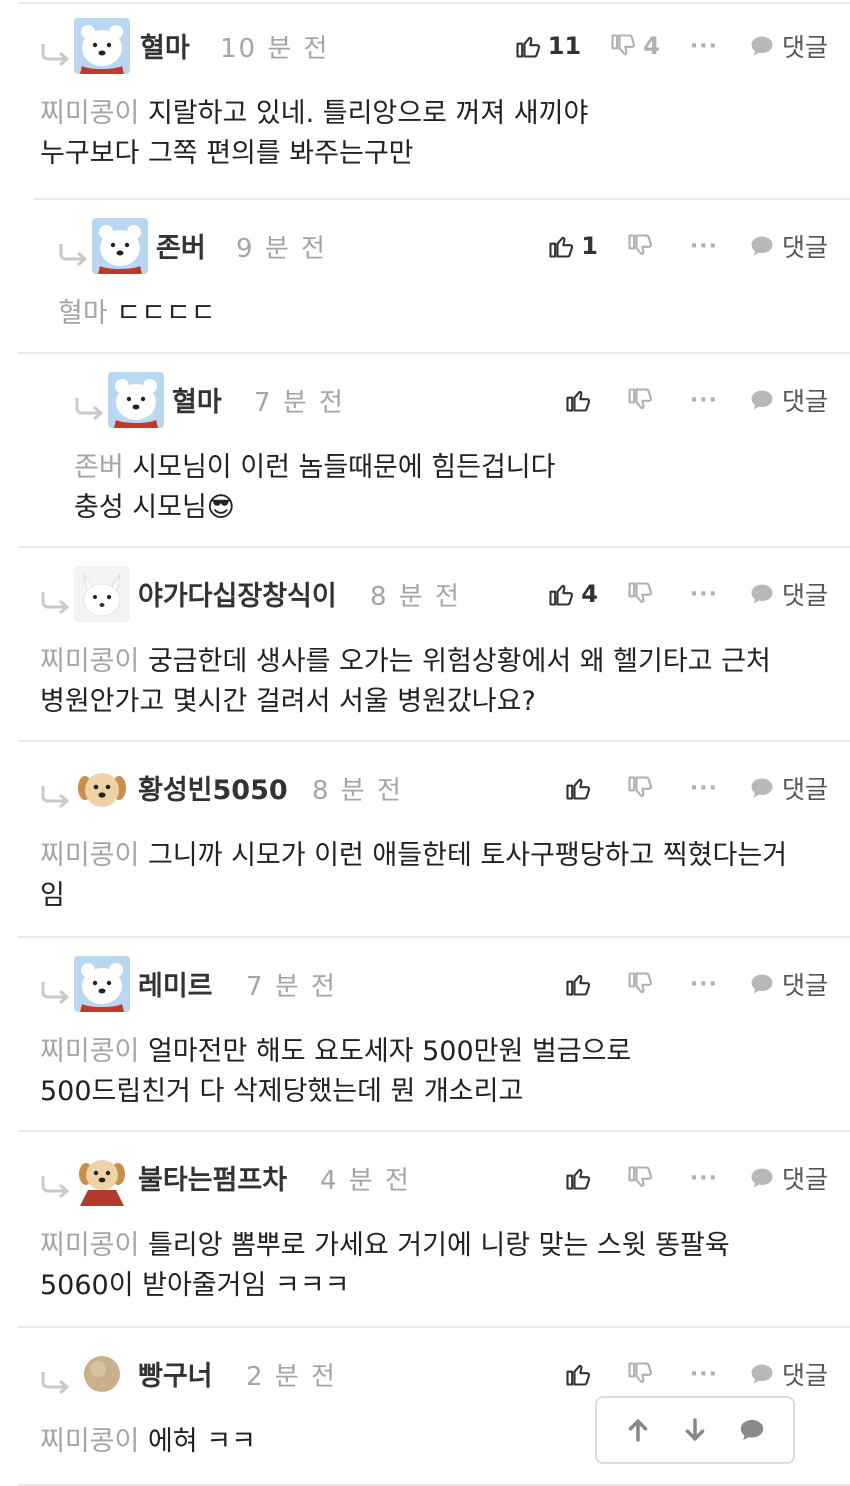 This screenshot has width=850, height=1486. What do you see at coordinates (640, 400) in the screenshot?
I see `thumbs-down-icon` at bounding box center [640, 400].